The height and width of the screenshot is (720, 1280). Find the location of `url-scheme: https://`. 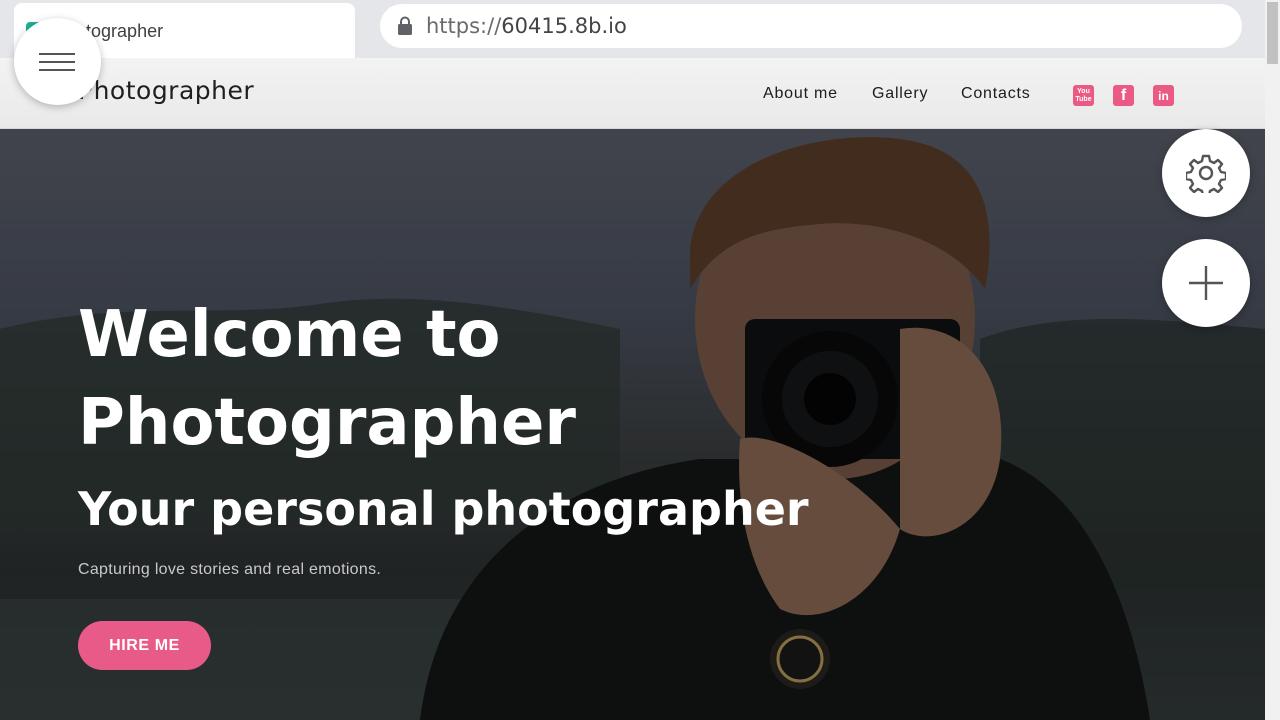

url-scheme: https:// is located at coordinates (464, 26).